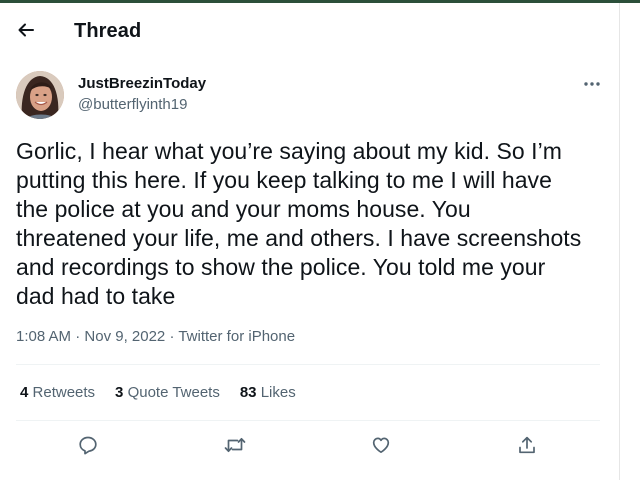 This screenshot has height=480, width=640. I want to click on retweets-count: 4, so click(24, 392).